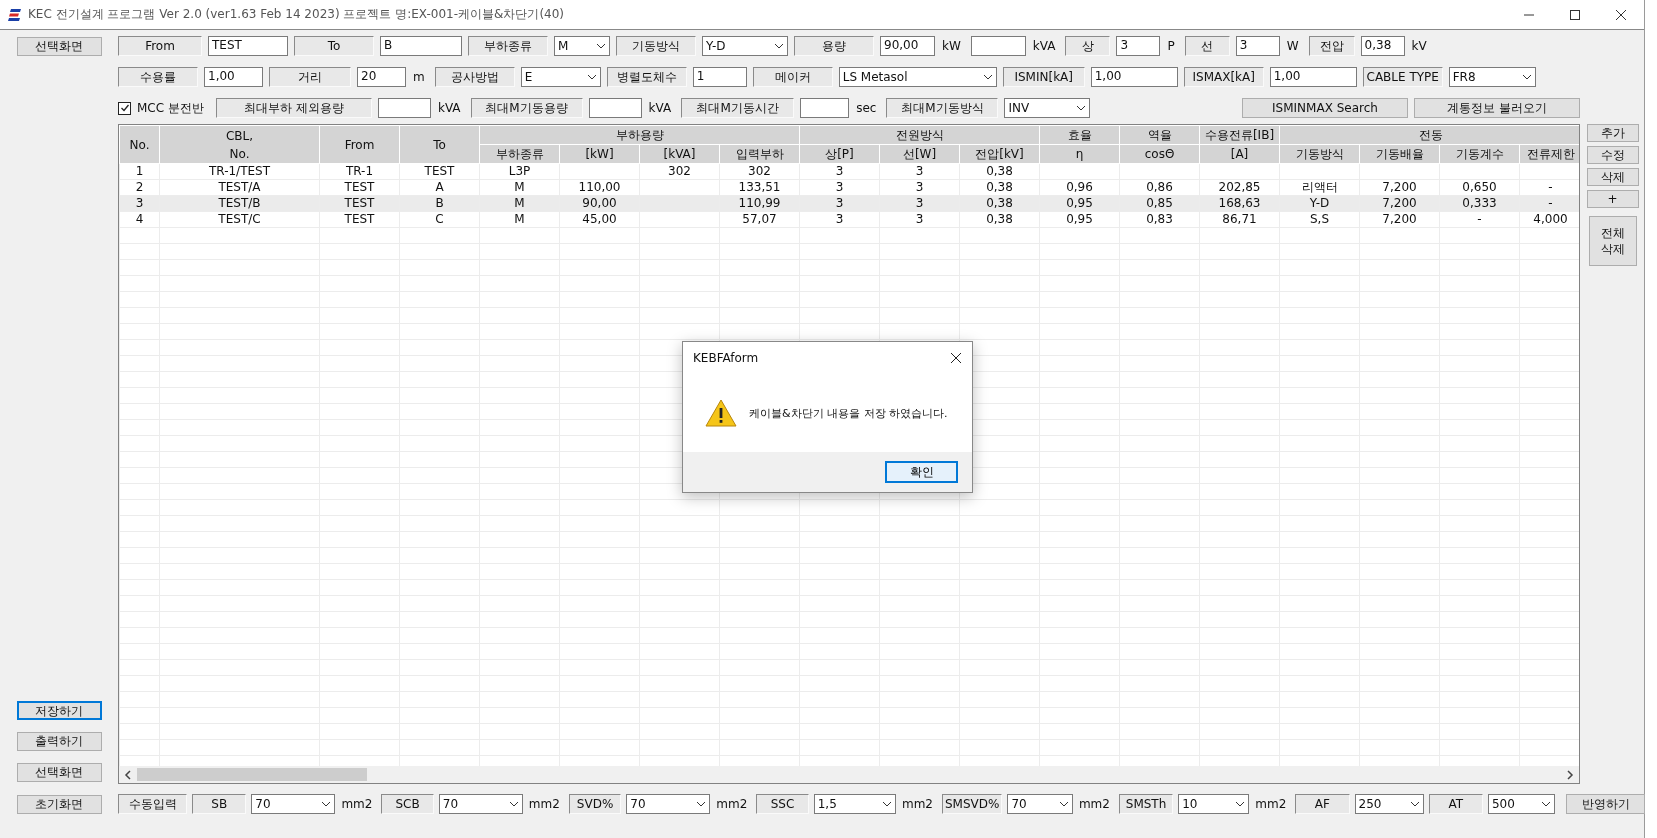 Image resolution: width=1657 pixels, height=838 pixels. What do you see at coordinates (1612, 241) in the screenshot?
I see `action-button: 전체 삭제` at bounding box center [1612, 241].